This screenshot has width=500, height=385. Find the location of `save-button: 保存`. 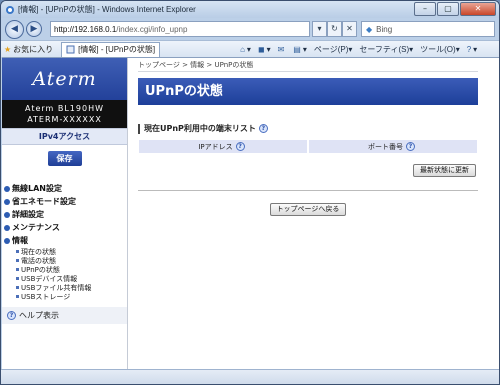

save-button: 保存 is located at coordinates (64, 158).